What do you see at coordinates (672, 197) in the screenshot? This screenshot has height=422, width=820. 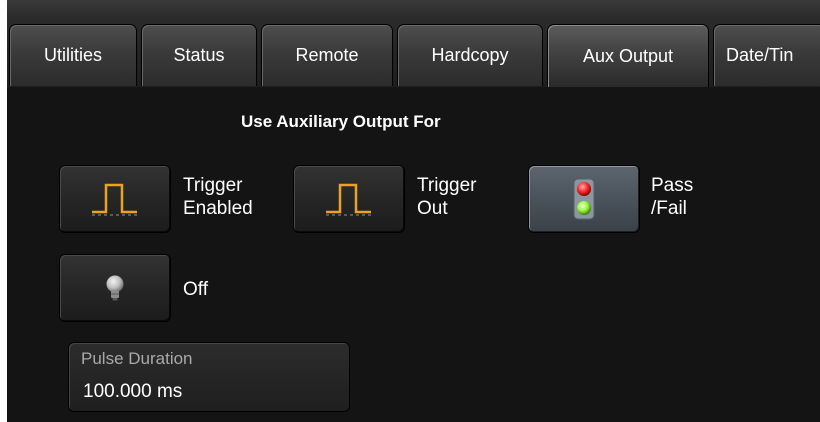 I see `pass-fail-label: Pass /Fail` at bounding box center [672, 197].